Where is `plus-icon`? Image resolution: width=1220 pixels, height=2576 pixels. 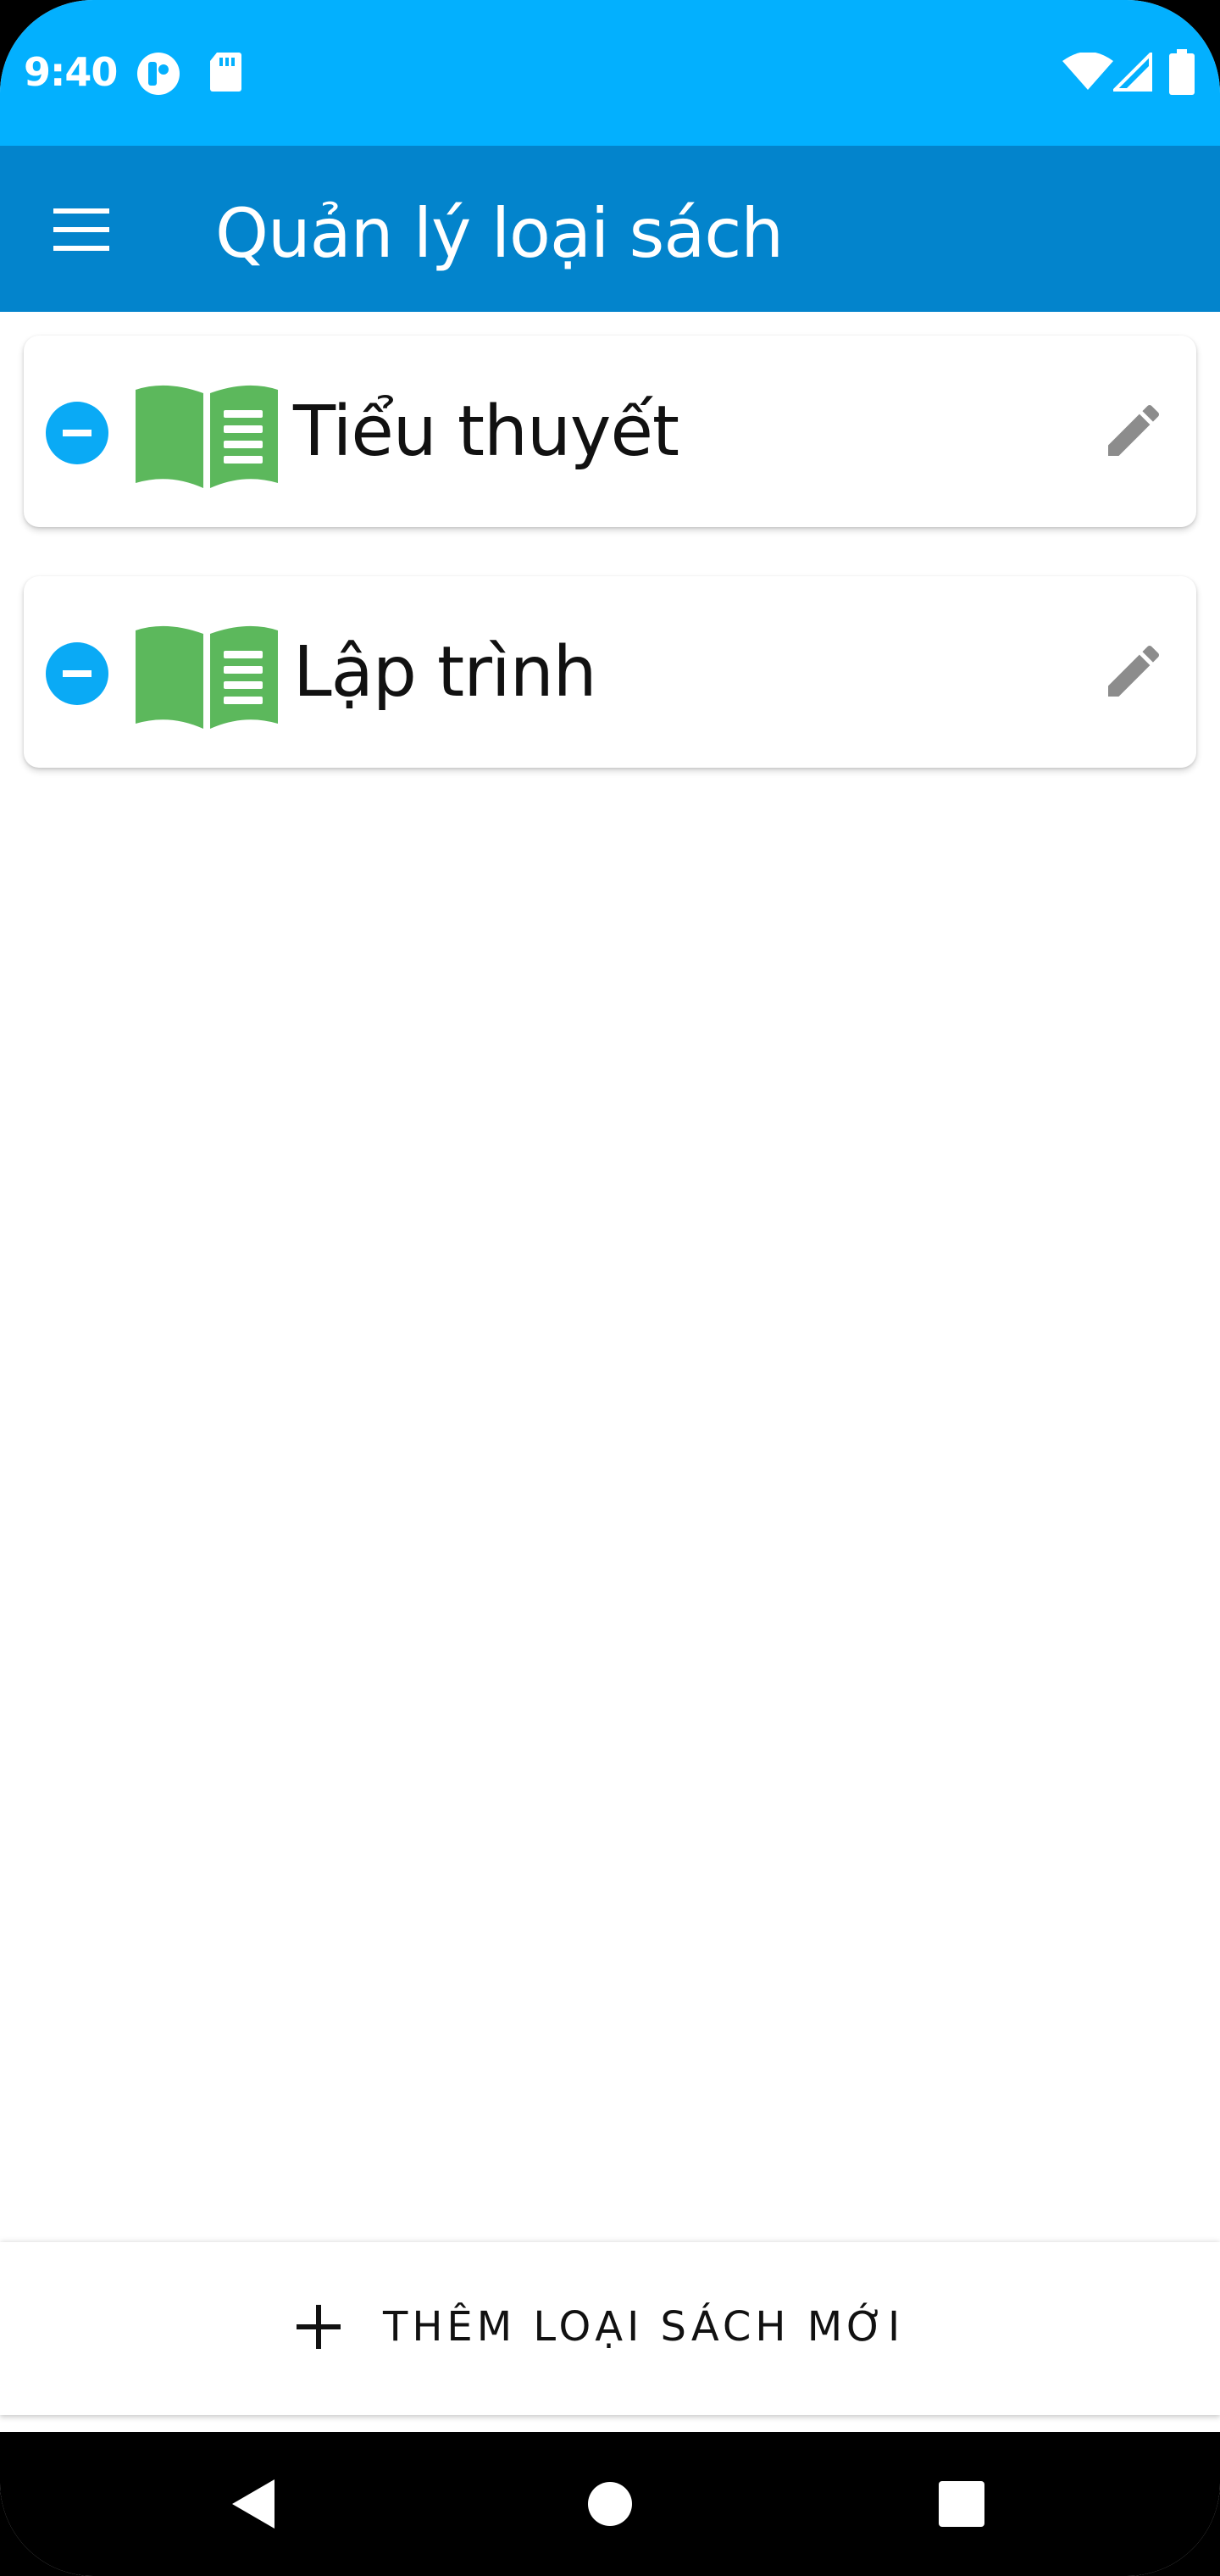
plus-icon is located at coordinates (319, 2327).